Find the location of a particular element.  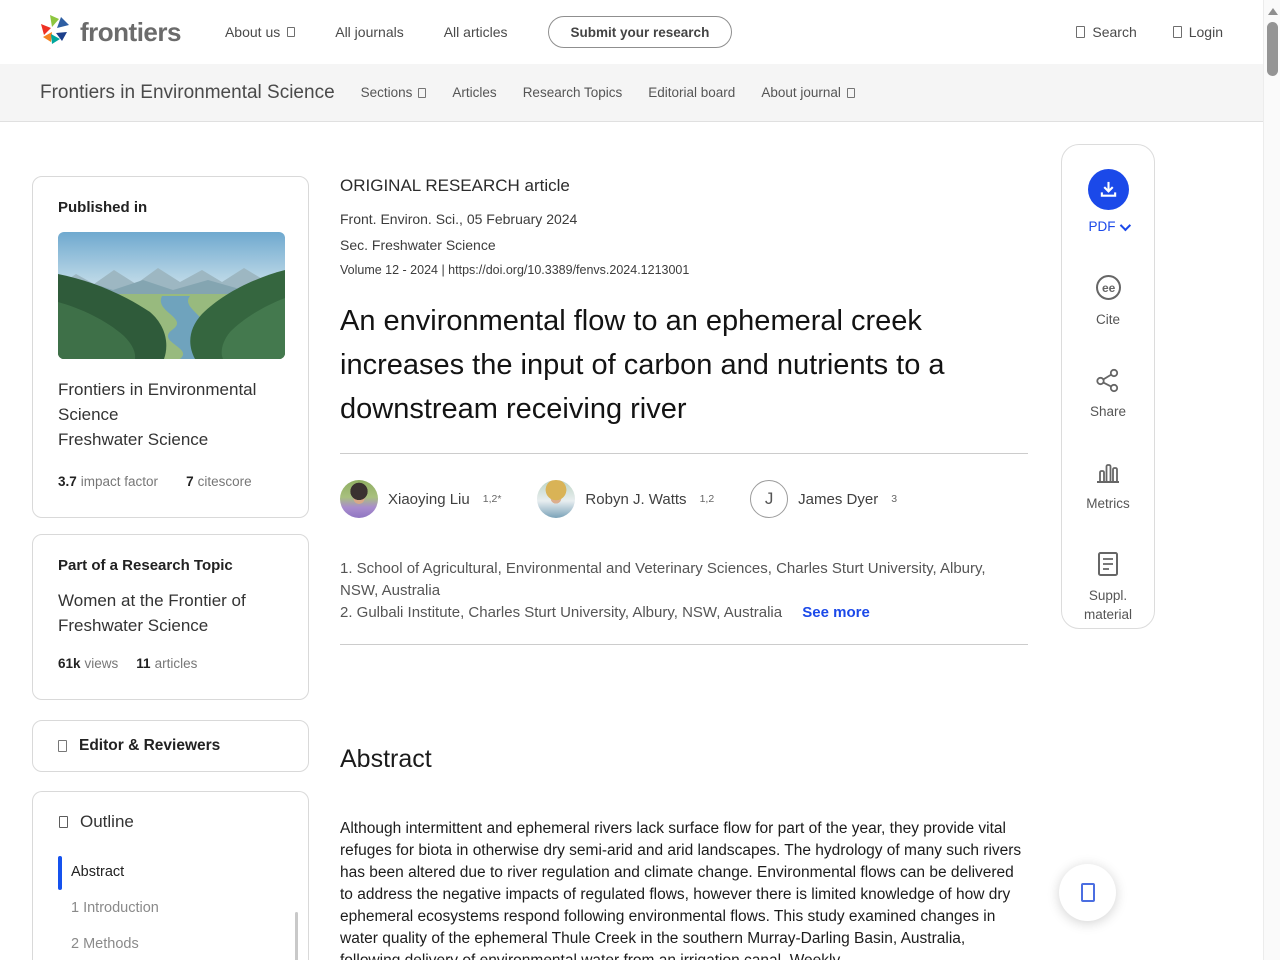

citescore-stat: 7 citescore is located at coordinates (219, 481).